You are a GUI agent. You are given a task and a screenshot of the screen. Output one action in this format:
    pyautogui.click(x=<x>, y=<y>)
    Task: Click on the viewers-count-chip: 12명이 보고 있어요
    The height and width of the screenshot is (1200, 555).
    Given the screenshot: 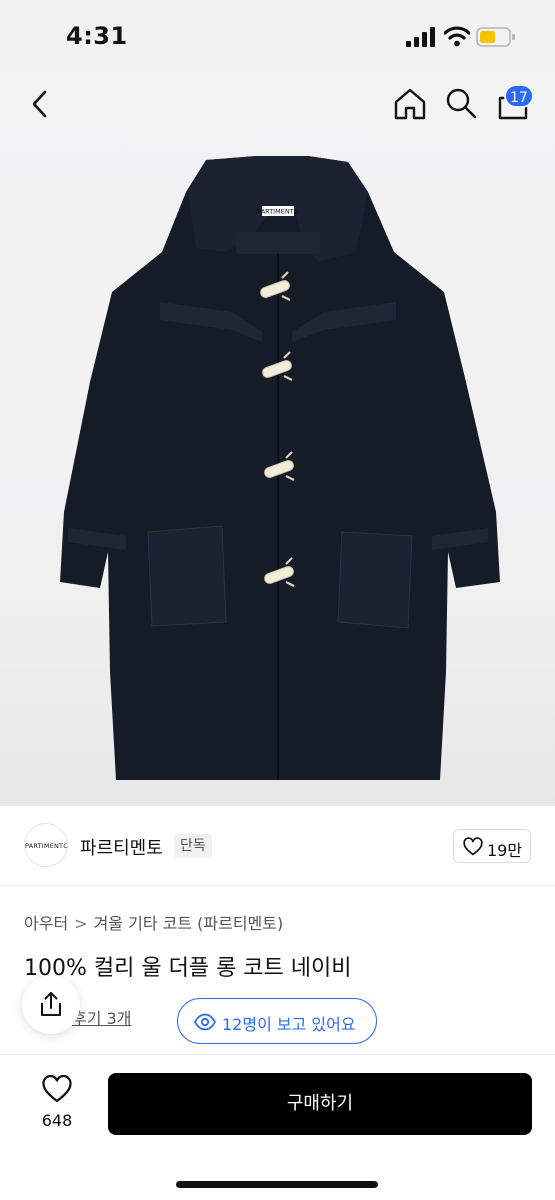 What is the action you would take?
    pyautogui.click(x=277, y=1021)
    